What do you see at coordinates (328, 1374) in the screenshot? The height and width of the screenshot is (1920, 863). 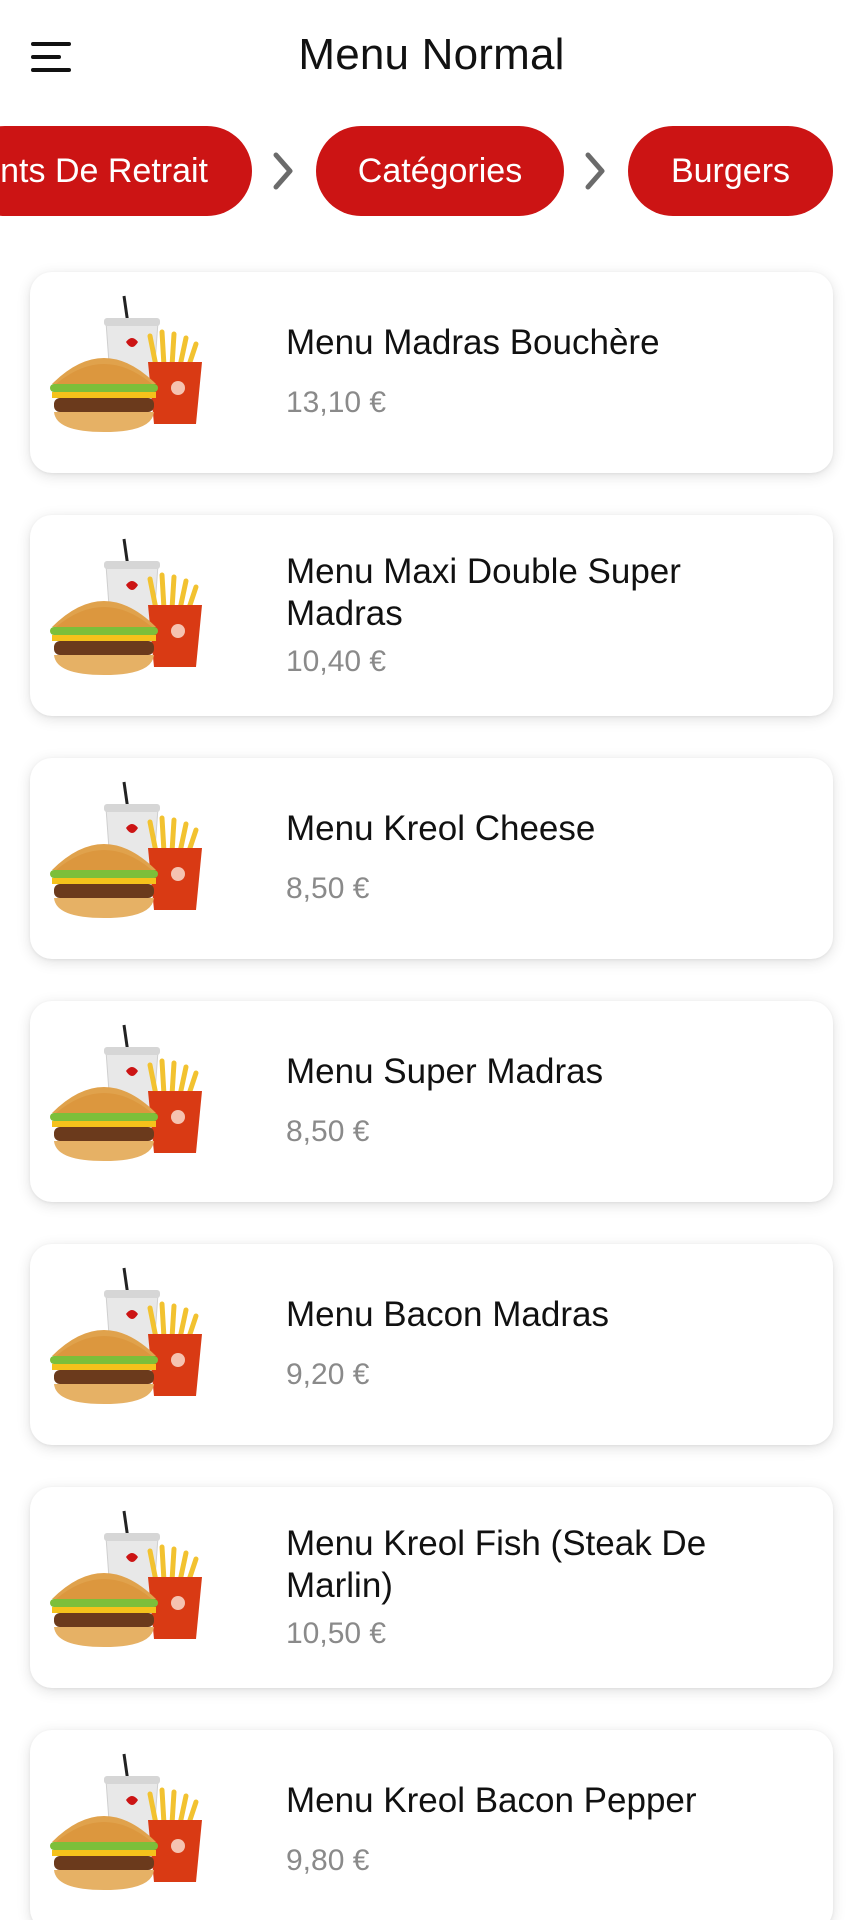 I see `product-price: 9,20 €` at bounding box center [328, 1374].